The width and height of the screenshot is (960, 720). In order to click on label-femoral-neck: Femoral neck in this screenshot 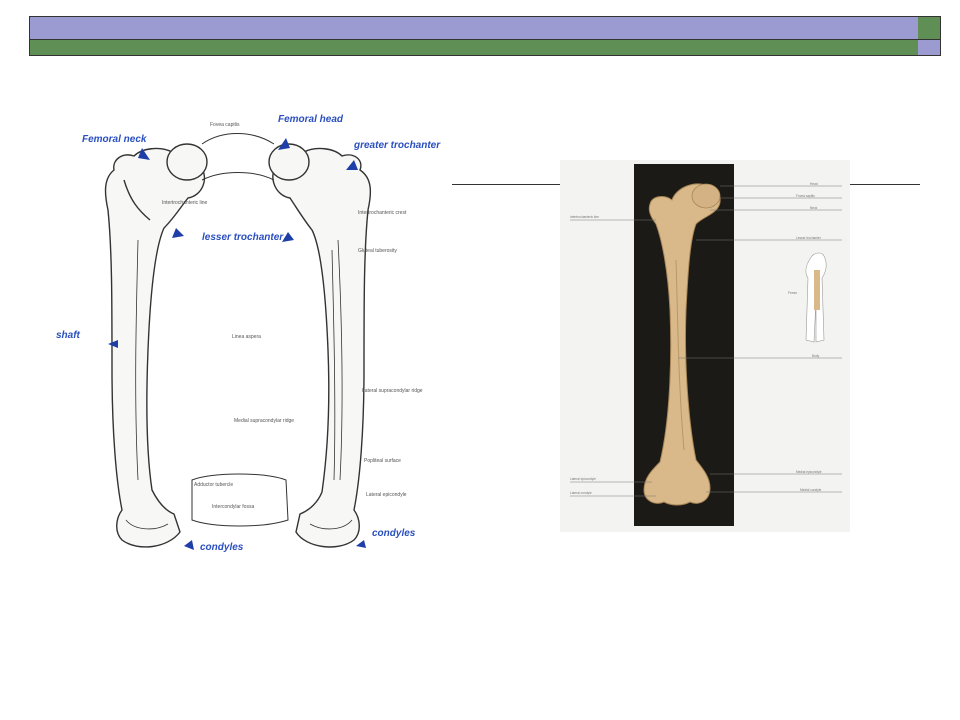, I will do `click(114, 139)`.